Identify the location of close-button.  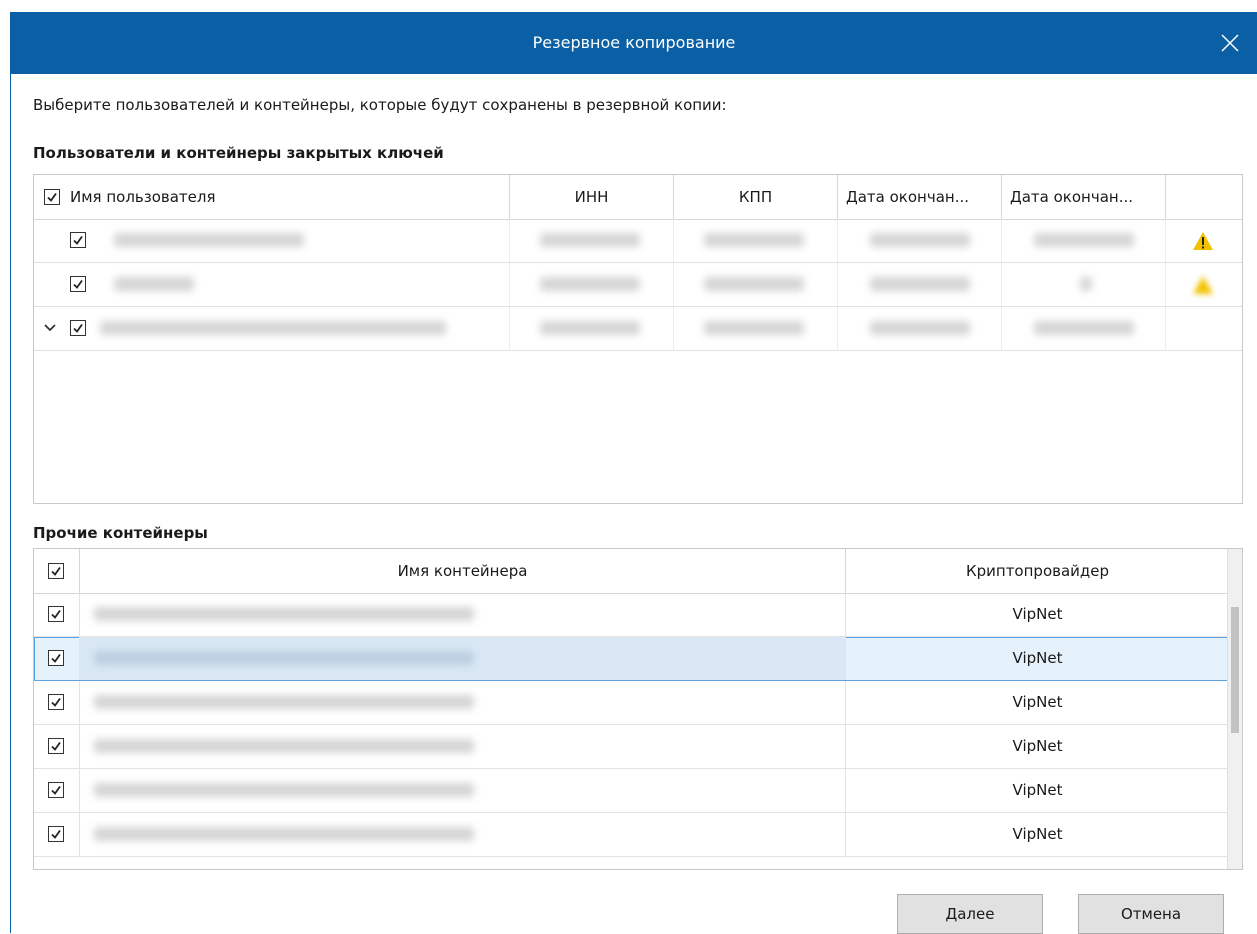
(1230, 43).